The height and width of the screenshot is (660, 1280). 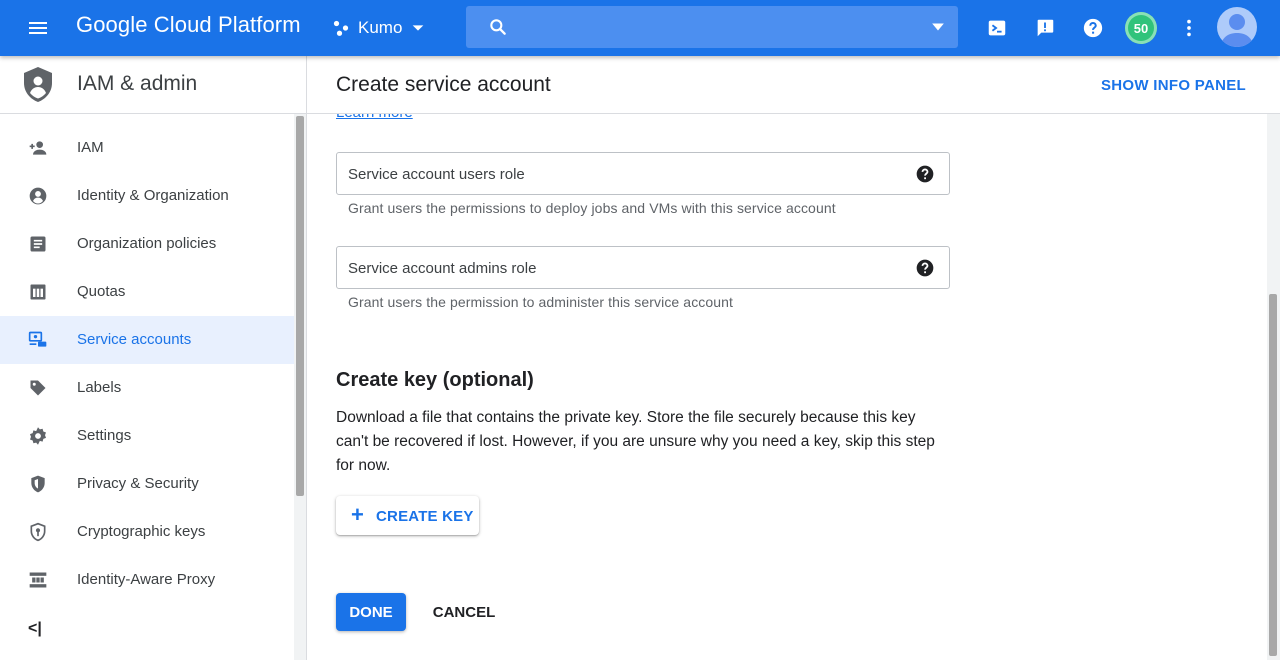 I want to click on service-account-icon, so click(x=38, y=340).